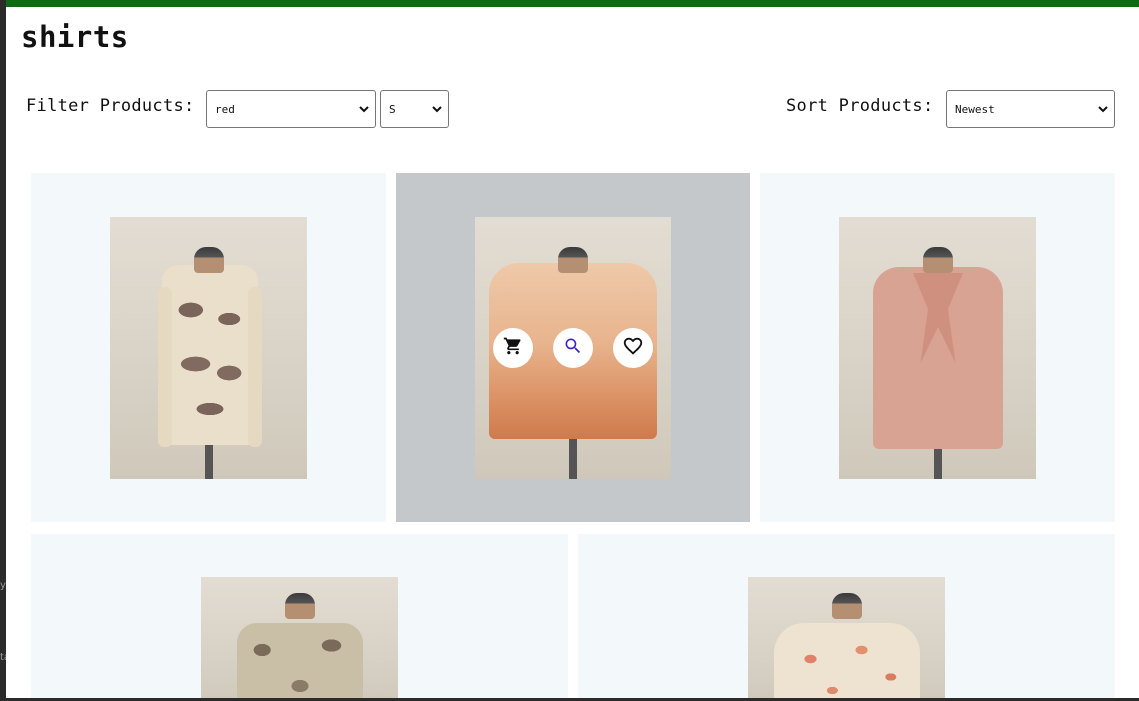  What do you see at coordinates (300, 660) in the screenshot?
I see `garment-leaf-top` at bounding box center [300, 660].